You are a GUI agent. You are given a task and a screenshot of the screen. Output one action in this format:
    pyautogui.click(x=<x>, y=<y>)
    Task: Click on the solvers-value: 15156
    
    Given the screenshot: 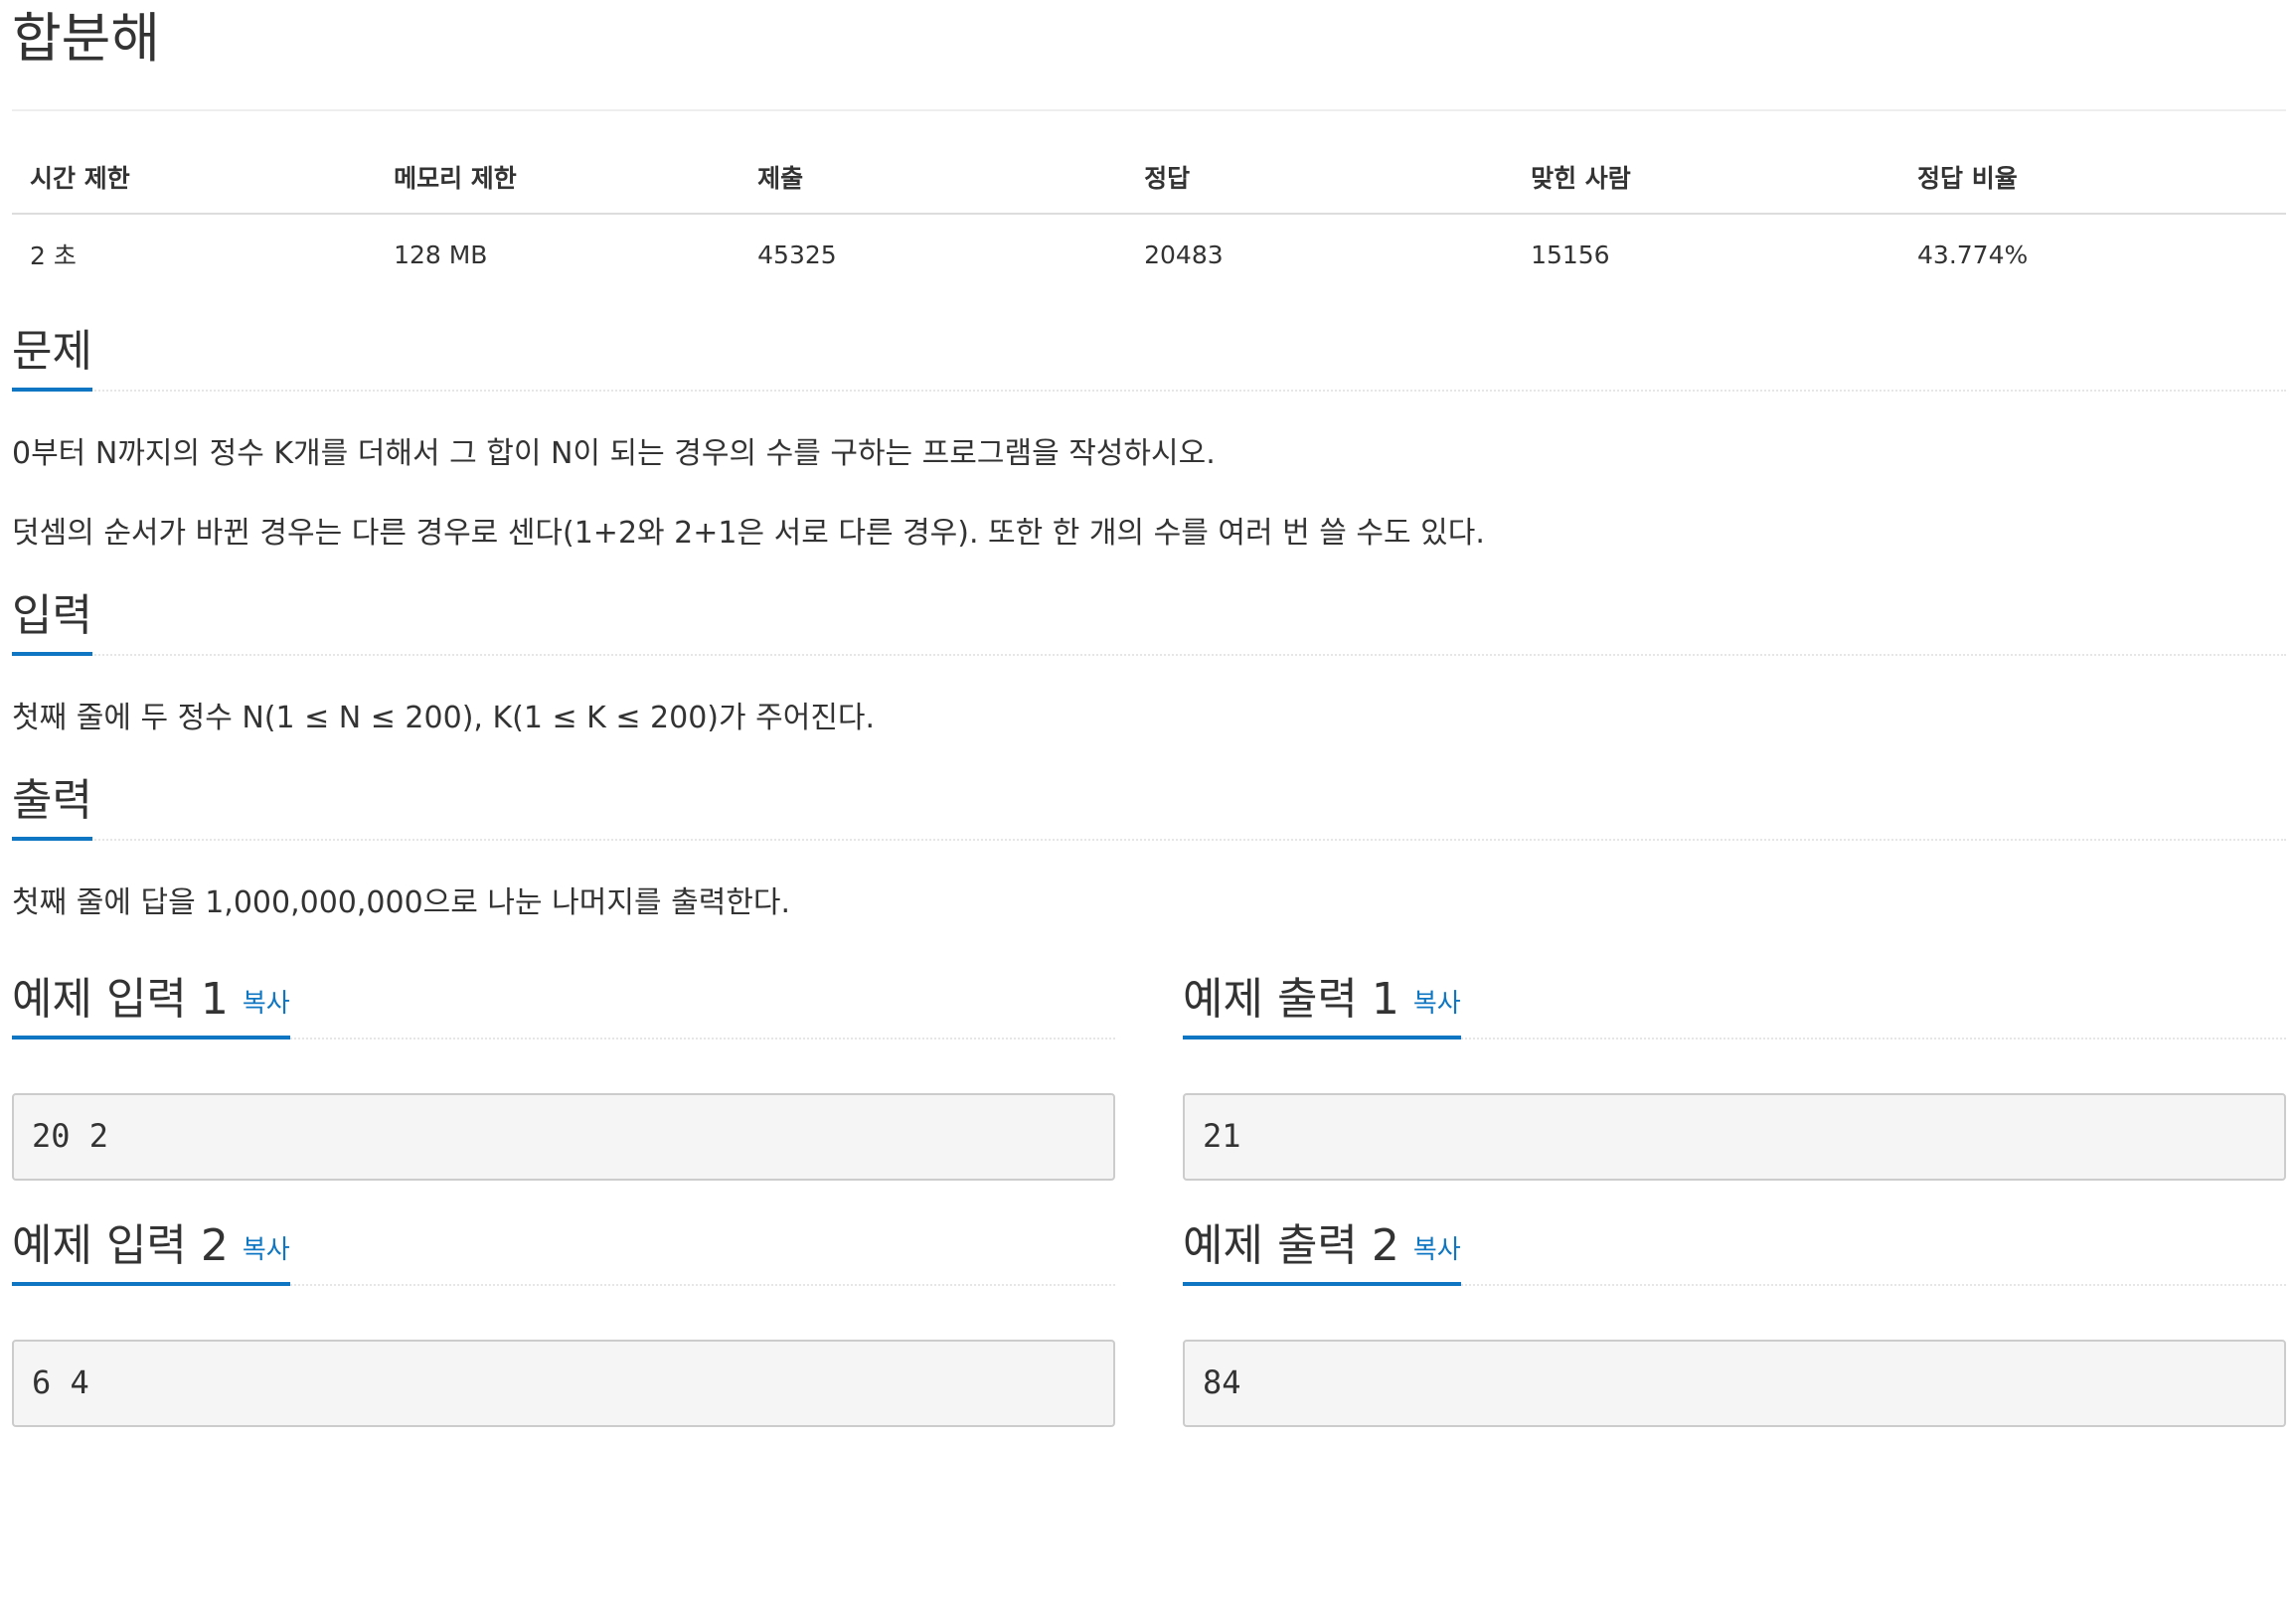 What is the action you would take?
    pyautogui.click(x=1570, y=255)
    